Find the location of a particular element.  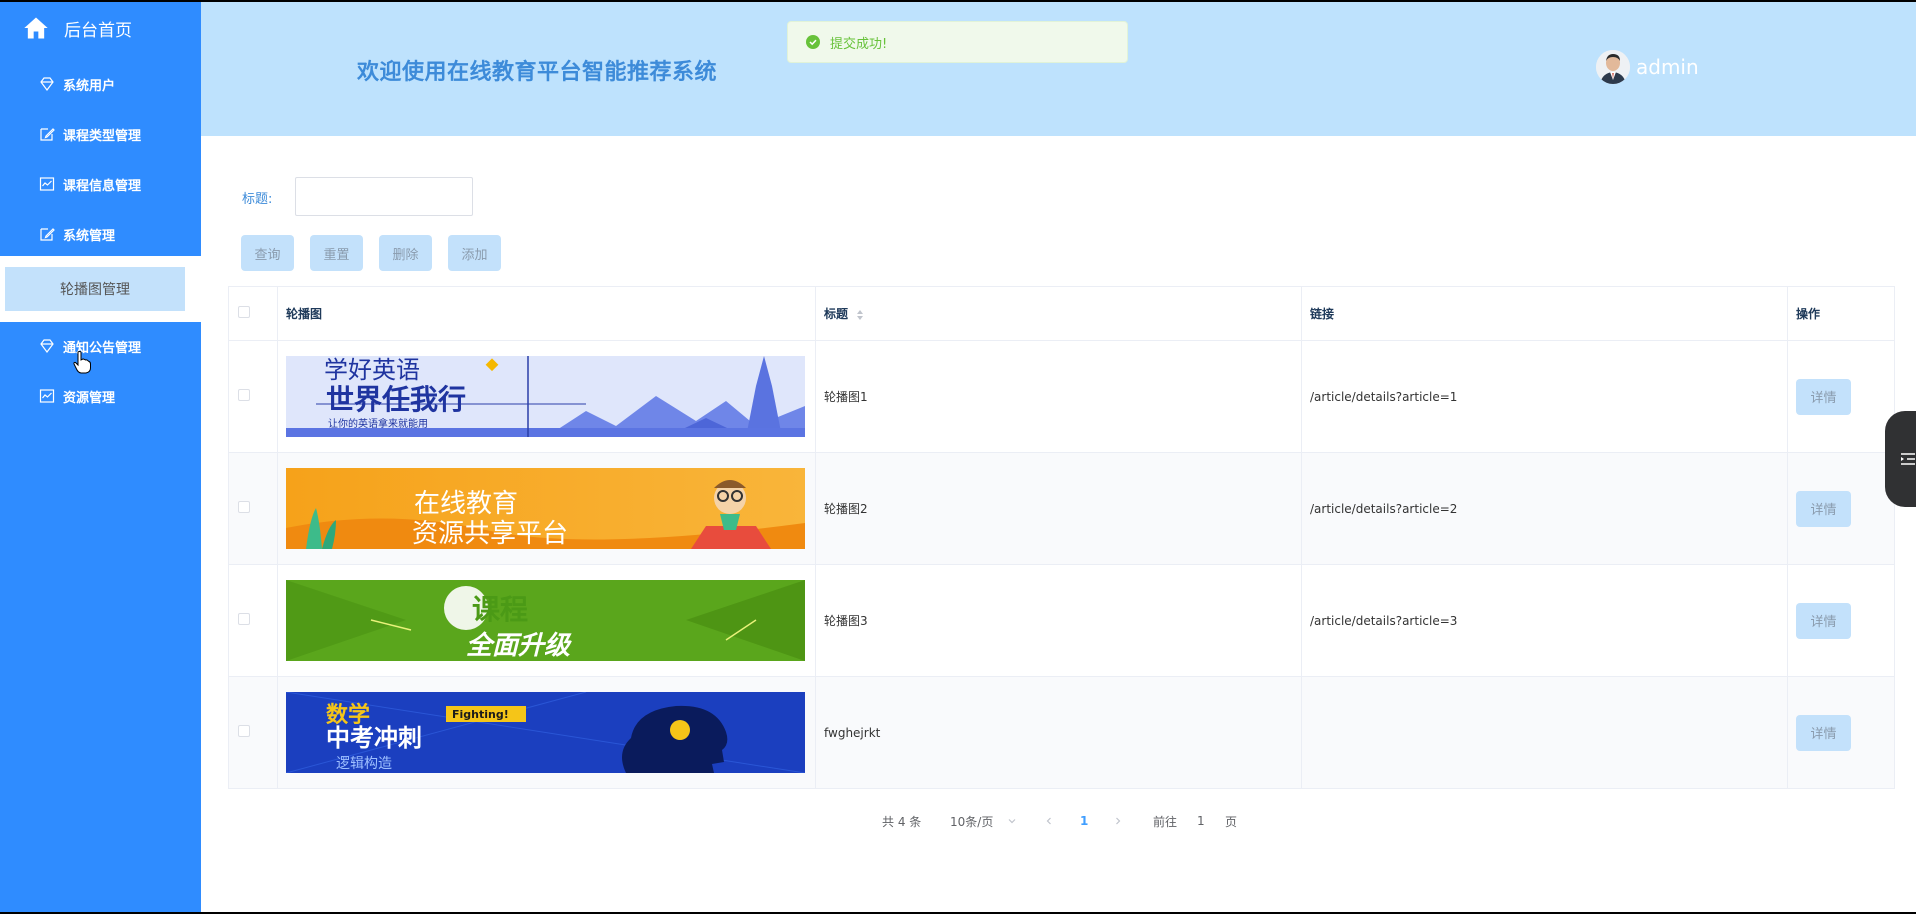

next-page-button is located at coordinates (1118, 821).